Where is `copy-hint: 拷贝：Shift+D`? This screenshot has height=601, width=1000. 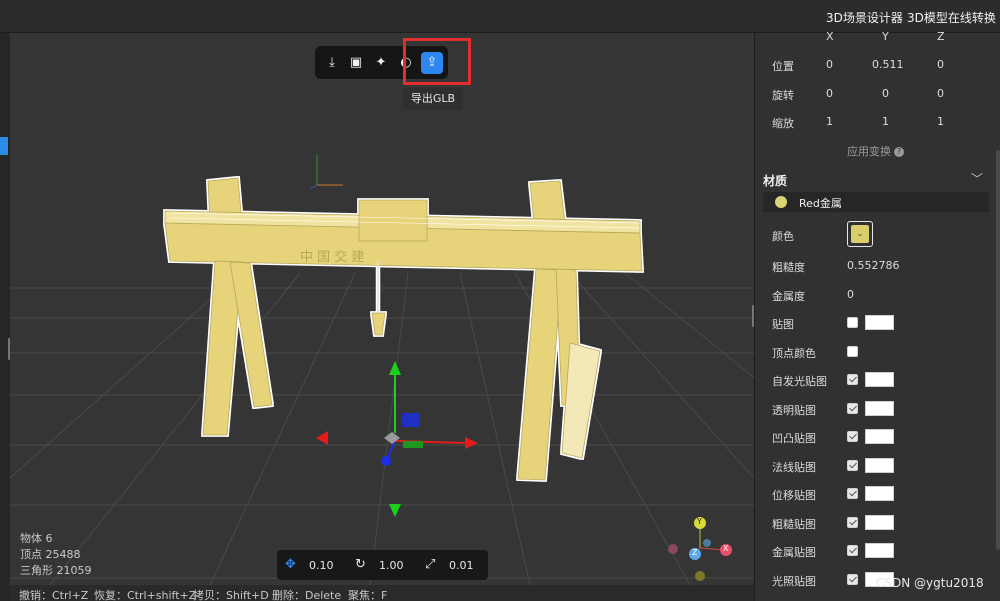 copy-hint: 拷贝：Shift+D is located at coordinates (231, 595).